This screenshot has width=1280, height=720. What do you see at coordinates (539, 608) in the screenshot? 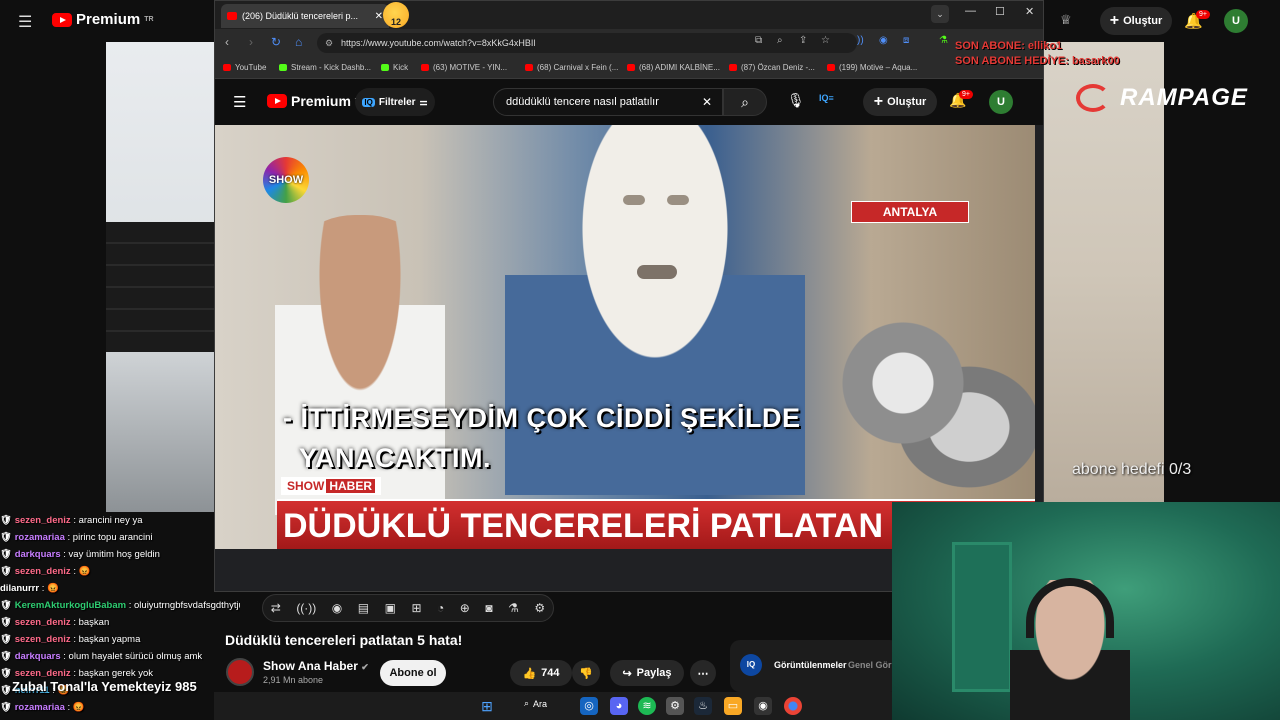
I see `settings-gear-icon: ⚙` at bounding box center [539, 608].